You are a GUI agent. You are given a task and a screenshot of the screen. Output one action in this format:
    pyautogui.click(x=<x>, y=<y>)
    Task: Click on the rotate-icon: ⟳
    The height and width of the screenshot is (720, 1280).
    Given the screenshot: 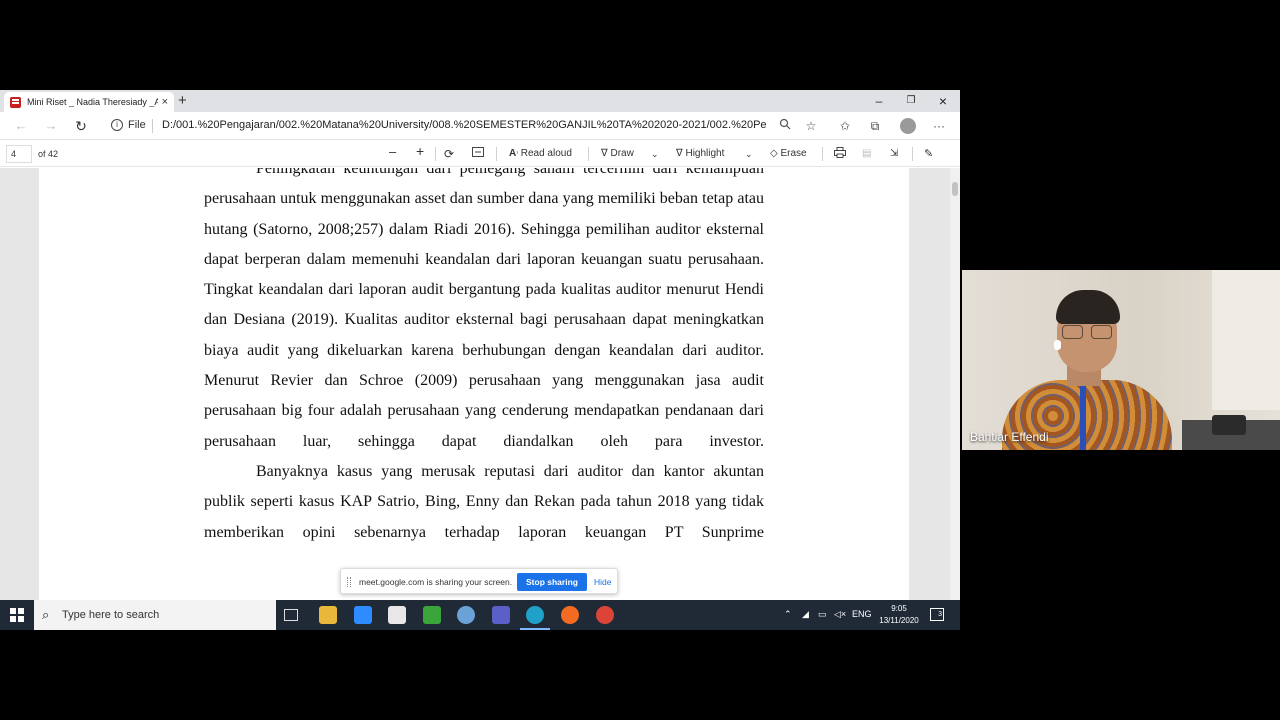 What is the action you would take?
    pyautogui.click(x=449, y=154)
    